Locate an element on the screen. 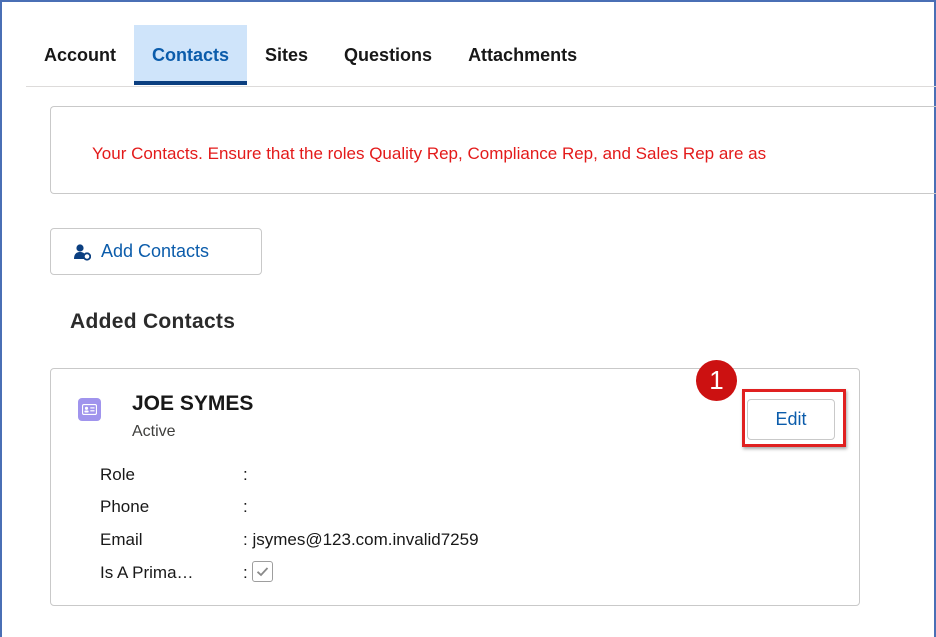 Image resolution: width=936 pixels, height=637 pixels. section-title: Added Contacts is located at coordinates (153, 321).